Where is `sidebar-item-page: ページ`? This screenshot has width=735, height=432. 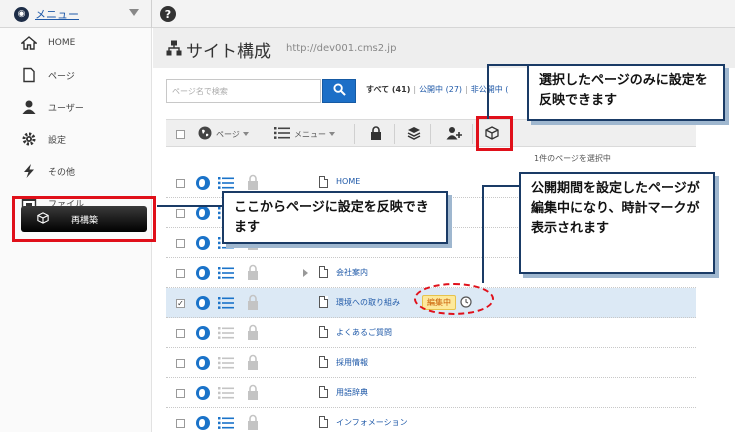
sidebar-item-page: ページ is located at coordinates (76, 75).